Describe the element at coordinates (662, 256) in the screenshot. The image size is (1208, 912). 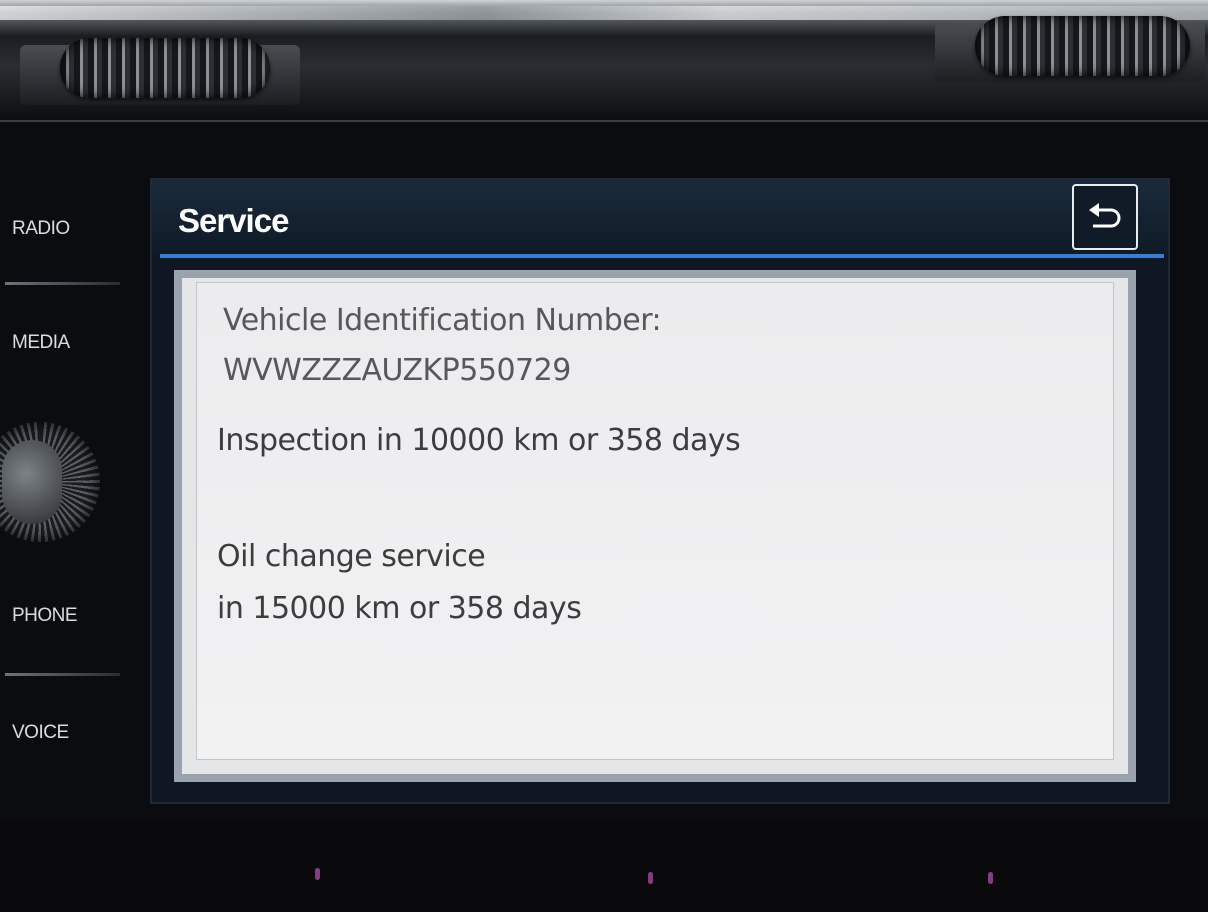
I see `header-accent-line` at that location.